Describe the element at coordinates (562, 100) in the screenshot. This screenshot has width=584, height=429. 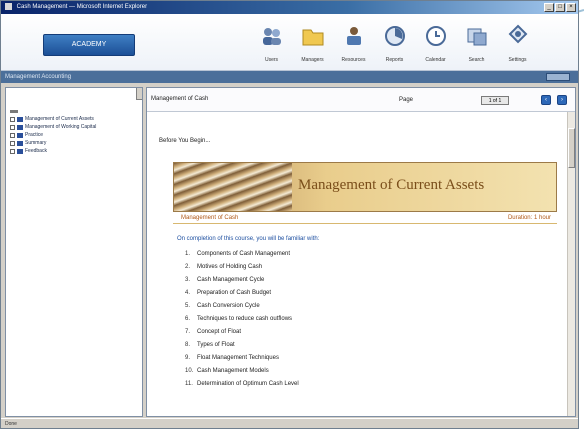
I see `next-page-button: ›` at that location.